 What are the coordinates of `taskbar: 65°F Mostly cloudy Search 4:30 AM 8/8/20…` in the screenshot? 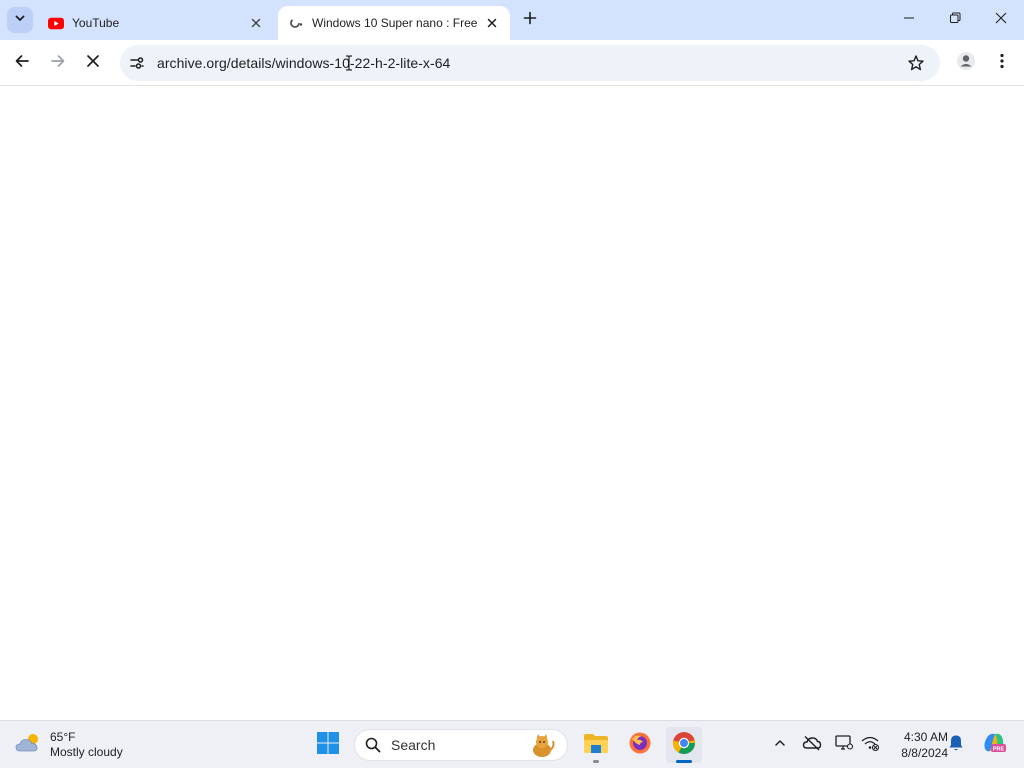 It's located at (512, 744).